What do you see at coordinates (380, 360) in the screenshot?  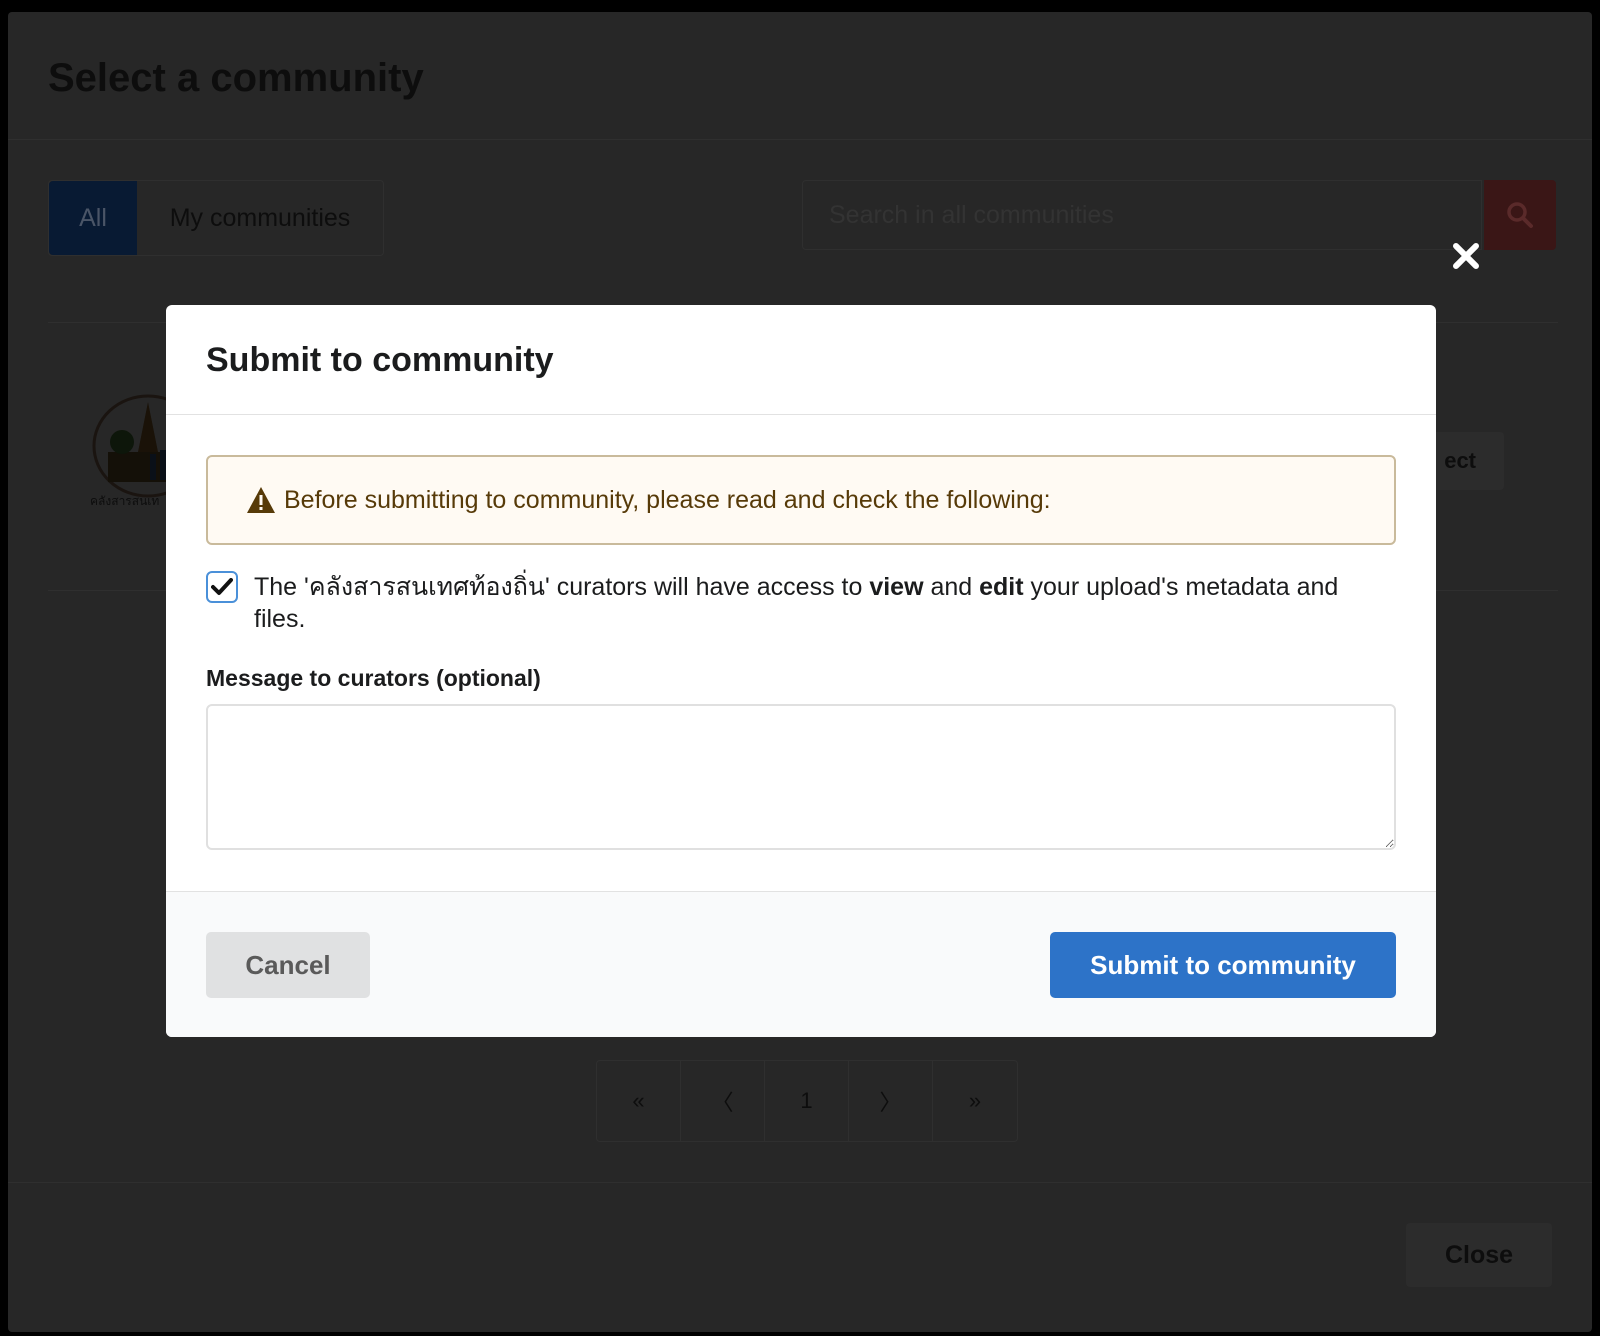 I see `modal-title: Submit to community` at bounding box center [380, 360].